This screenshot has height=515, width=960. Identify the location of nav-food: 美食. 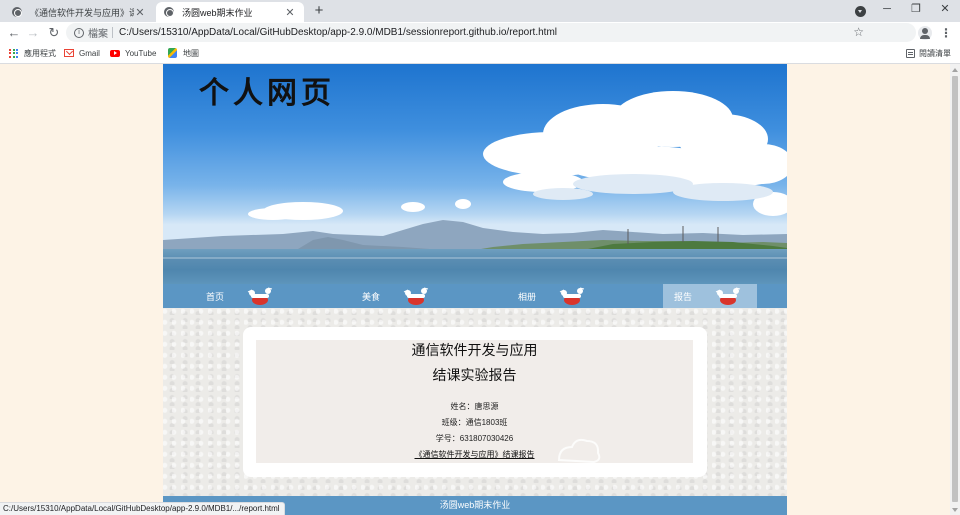
(398, 296).